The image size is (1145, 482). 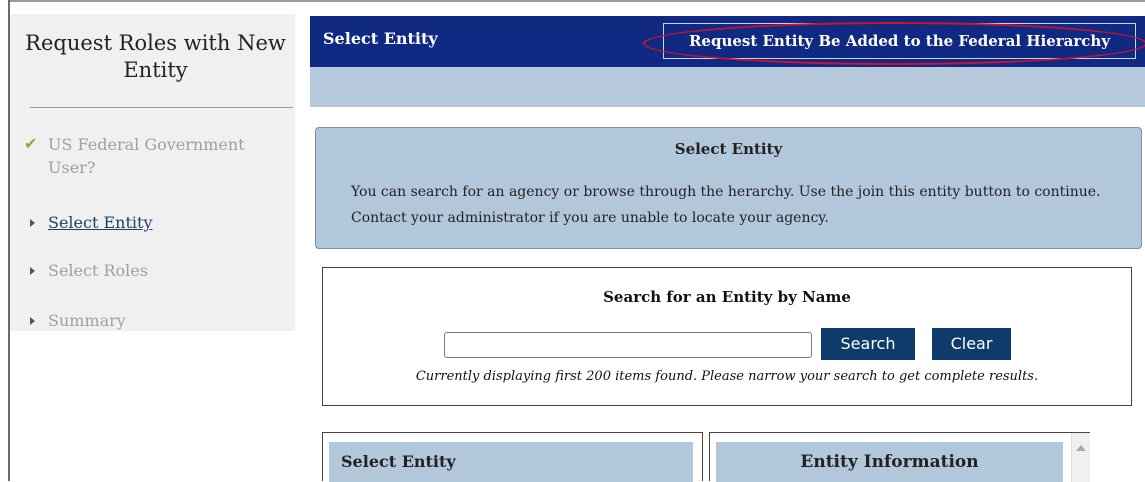 I want to click on entity-tree-header: Select Entity, so click(x=511, y=462).